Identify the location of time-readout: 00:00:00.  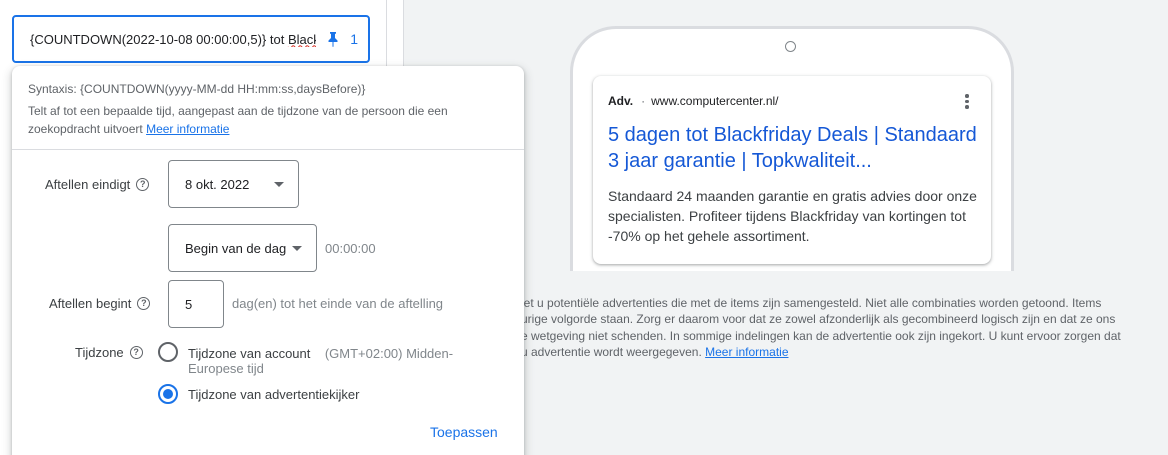
(350, 248).